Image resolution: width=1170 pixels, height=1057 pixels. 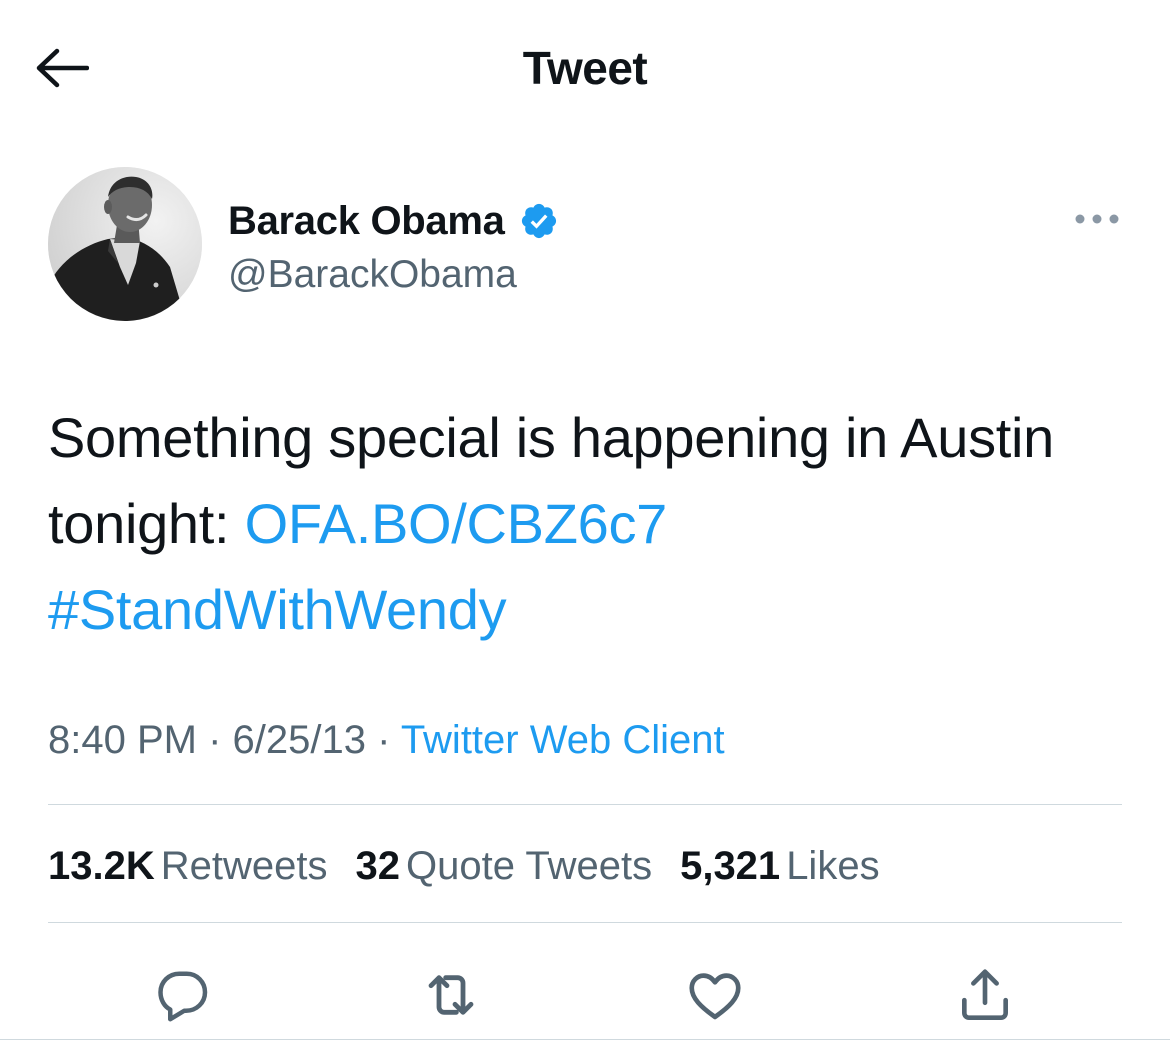 I want to click on tweet-meta: 8:40 PM · 6/25/13 · Twitter Web Client, so click(x=386, y=740).